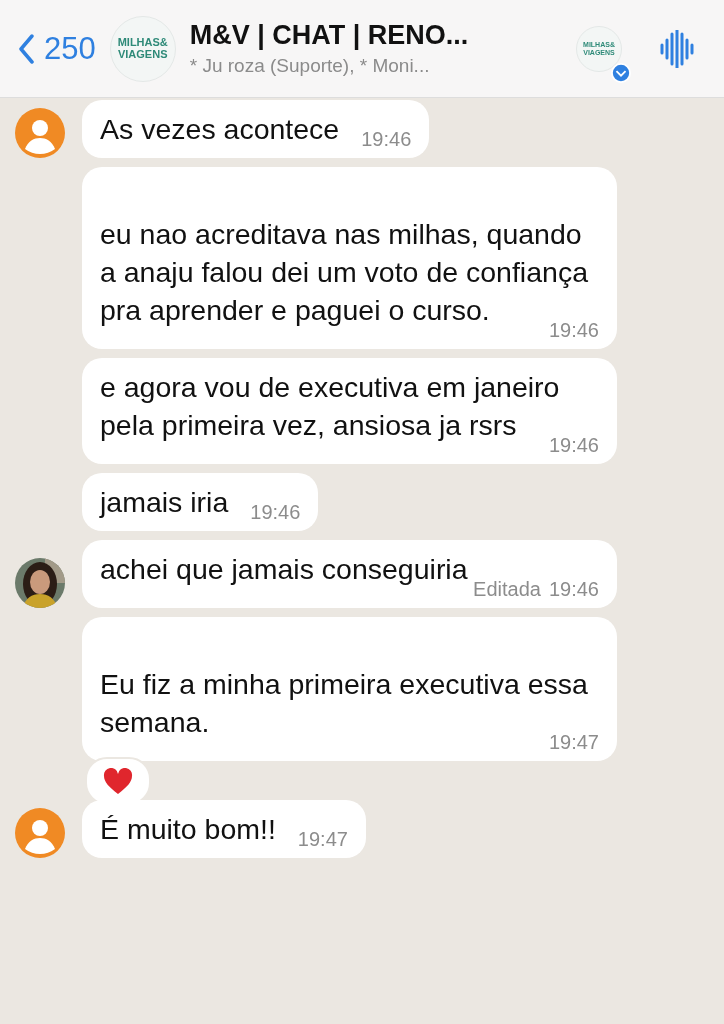 The height and width of the screenshot is (1024, 724). I want to click on audio-wave-icon, so click(677, 48).